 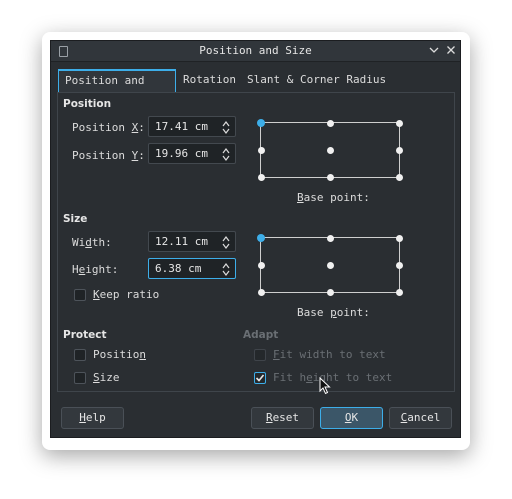 I want to click on width-spinbox: 12.11 cm, so click(x=192, y=241).